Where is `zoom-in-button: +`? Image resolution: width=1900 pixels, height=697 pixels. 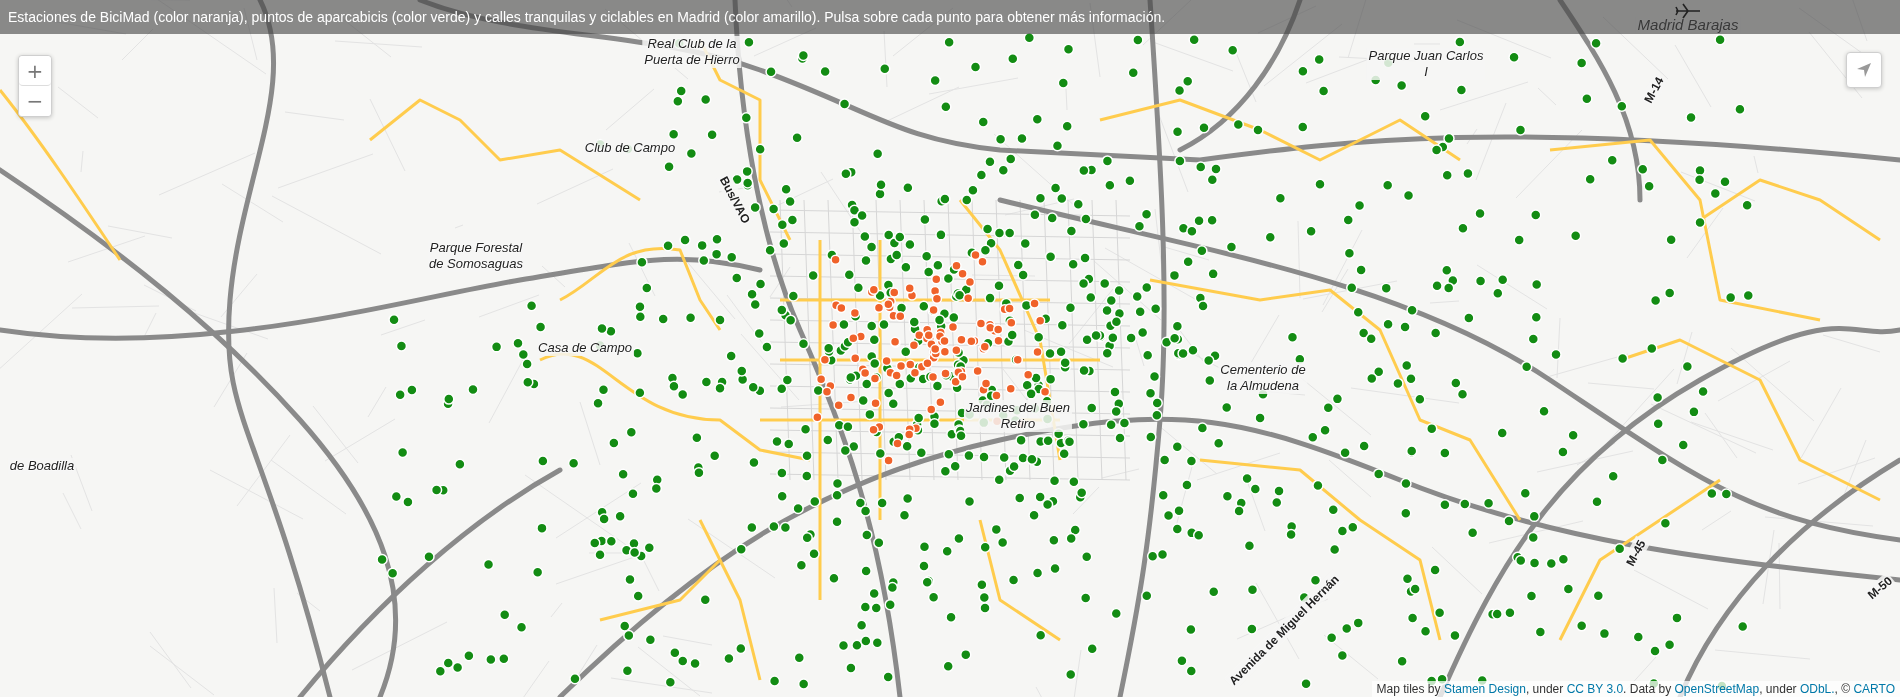
zoom-in-button: + is located at coordinates (35, 71).